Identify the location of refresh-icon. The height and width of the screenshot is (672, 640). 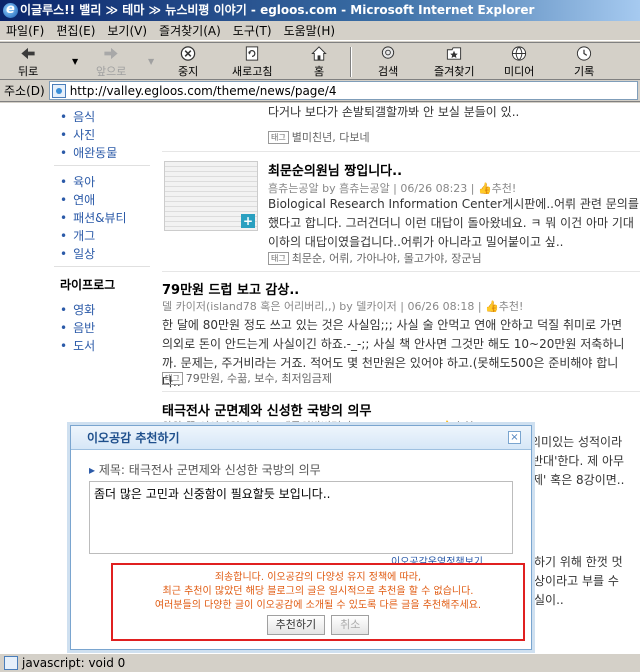
(252, 53).